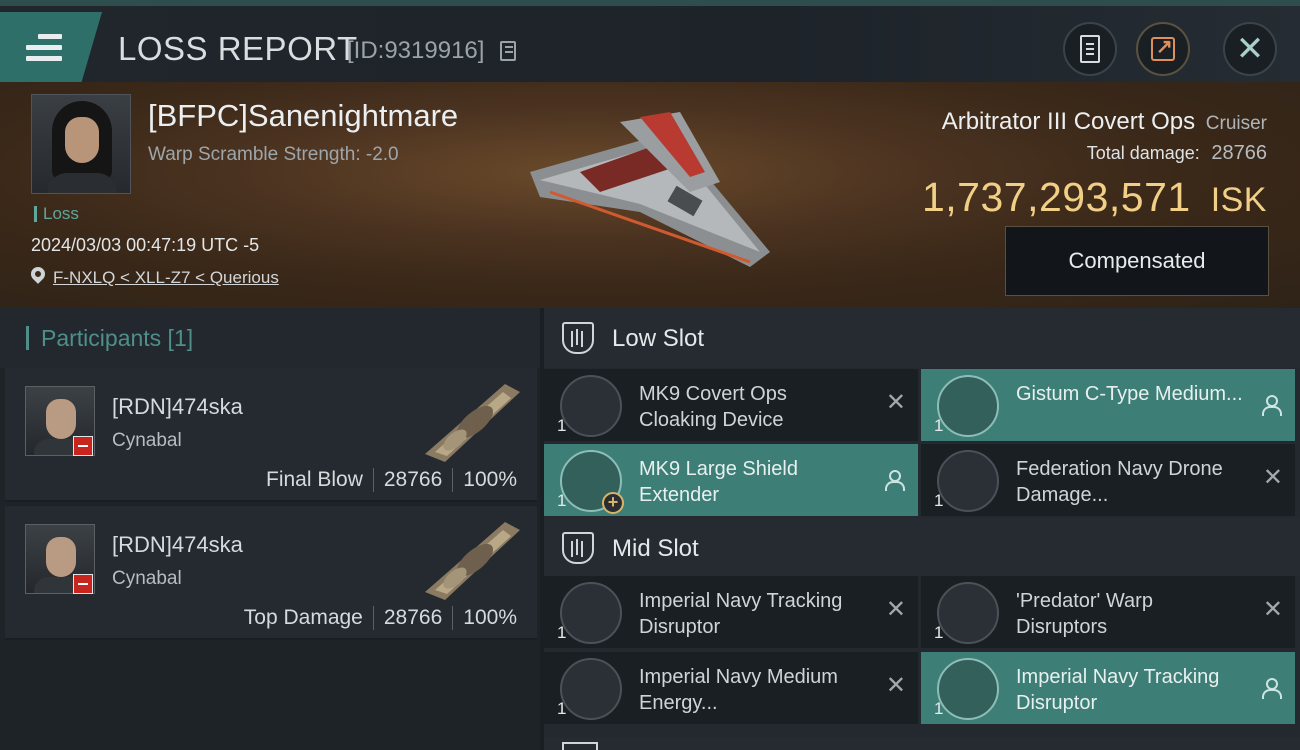 Image resolution: width=1300 pixels, height=750 pixels. What do you see at coordinates (658, 338) in the screenshot?
I see `low-slot-title: Low Slot` at bounding box center [658, 338].